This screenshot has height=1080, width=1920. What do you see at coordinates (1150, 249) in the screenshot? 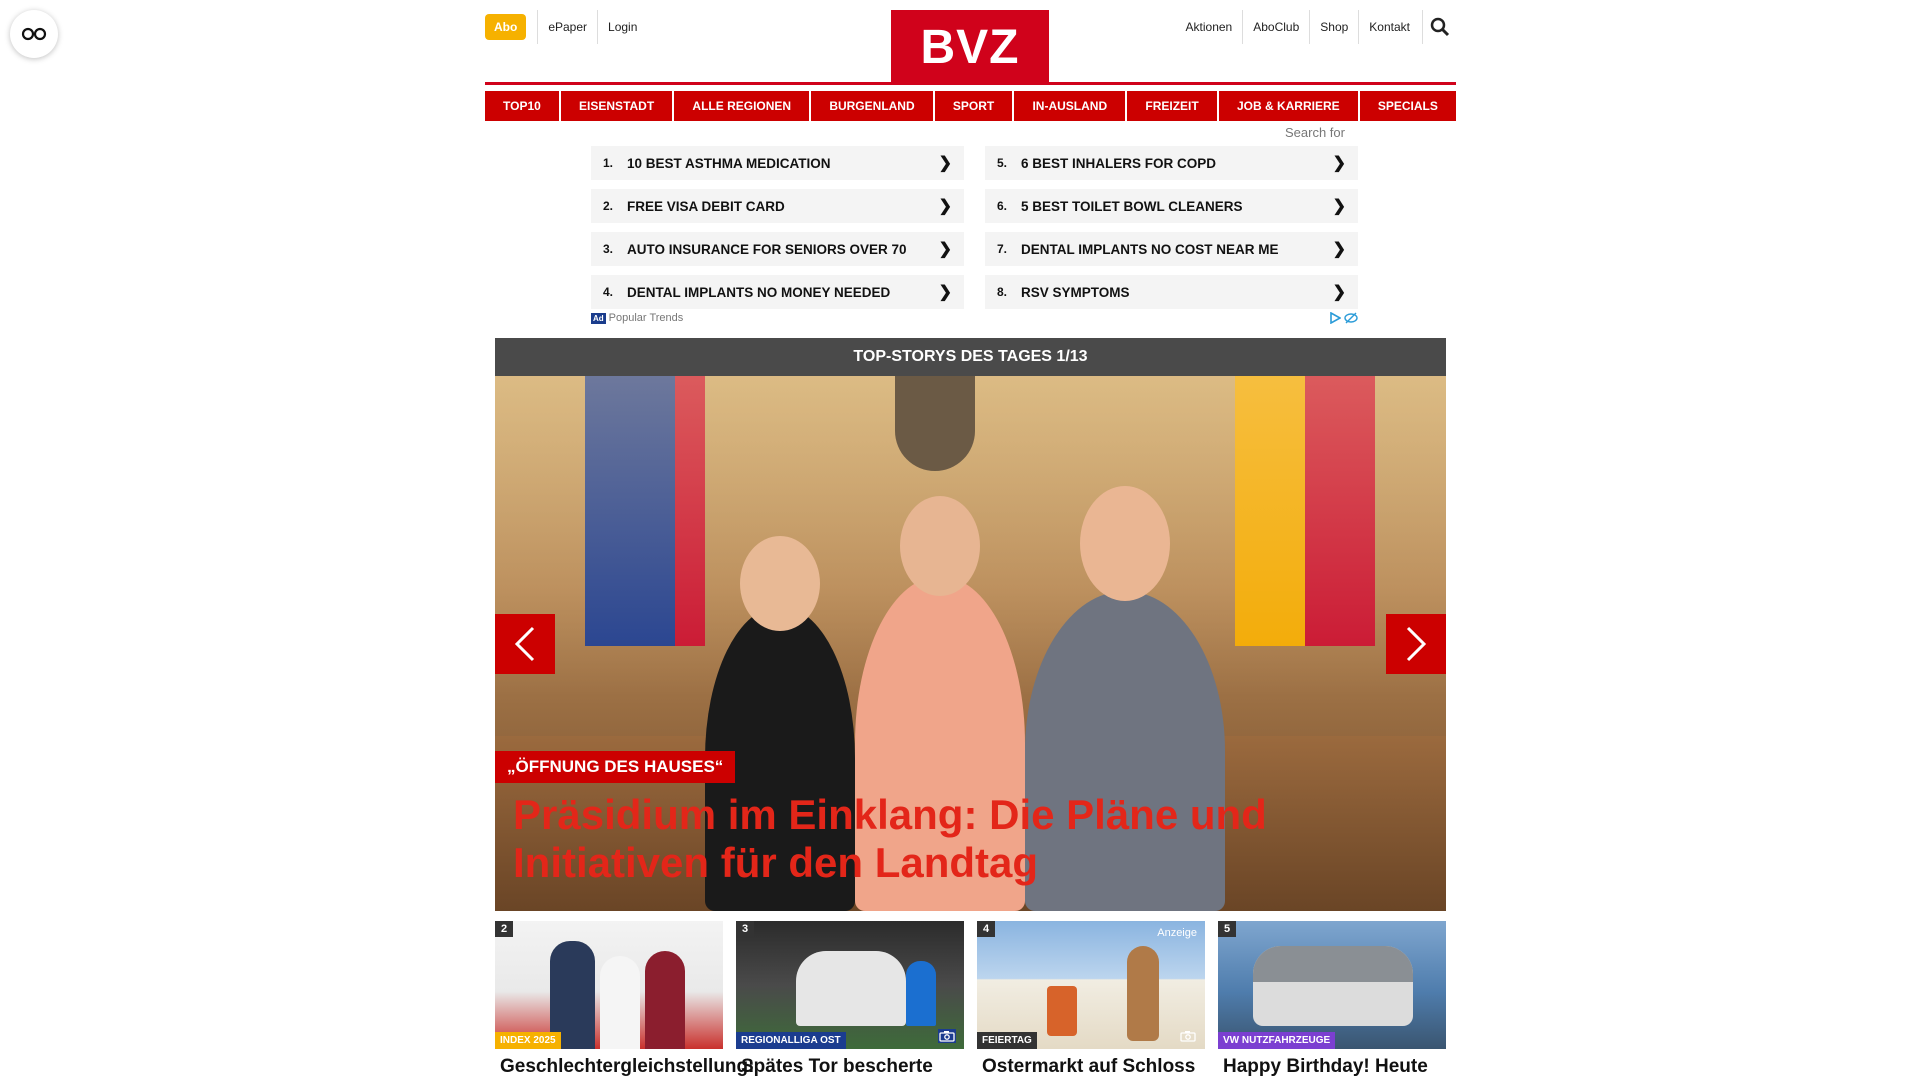
I see `ad-item-text: DENTAL IMPLANTS NO COST NEAR ME` at bounding box center [1150, 249].